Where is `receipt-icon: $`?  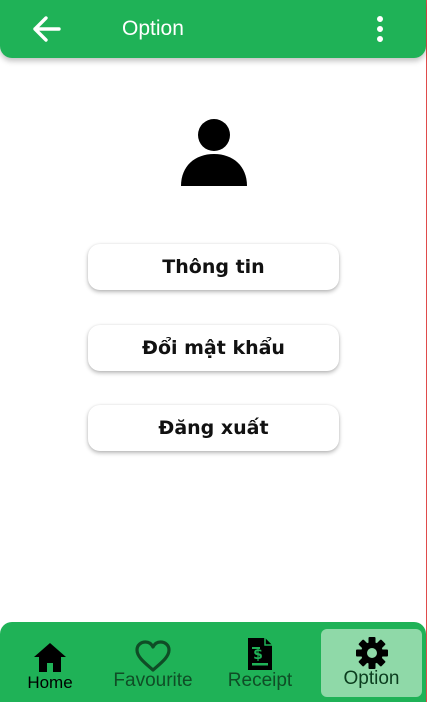 receipt-icon: $ is located at coordinates (260, 654).